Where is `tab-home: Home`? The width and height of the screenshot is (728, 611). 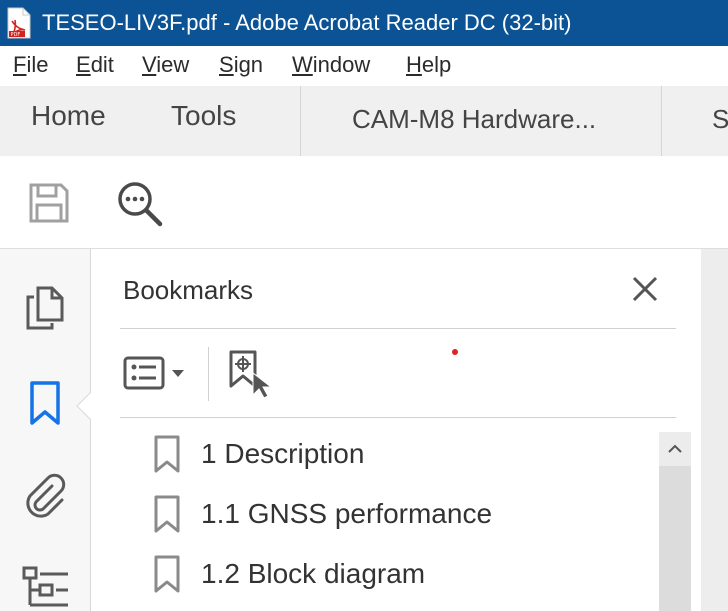 tab-home: Home is located at coordinates (68, 116).